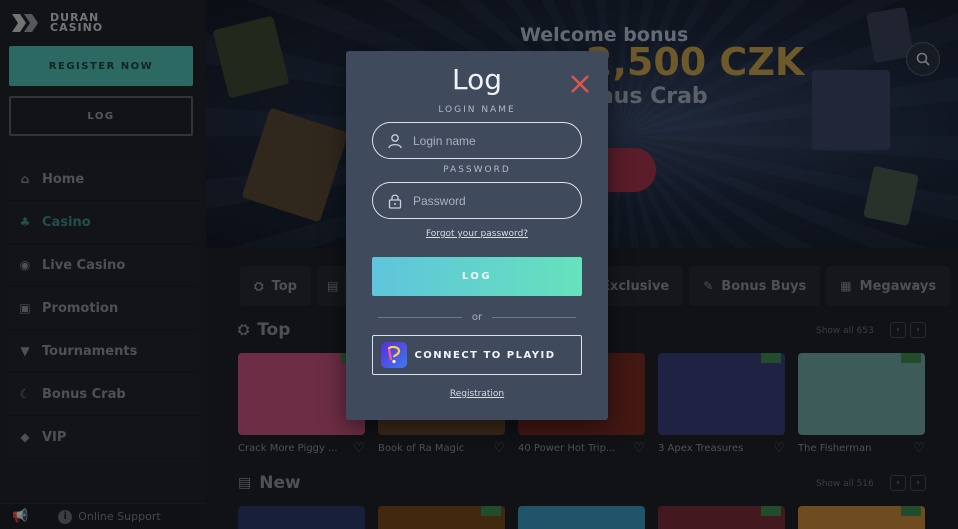  I want to click on connect-playid-button: CONNECT TO PLAYID, so click(477, 355).